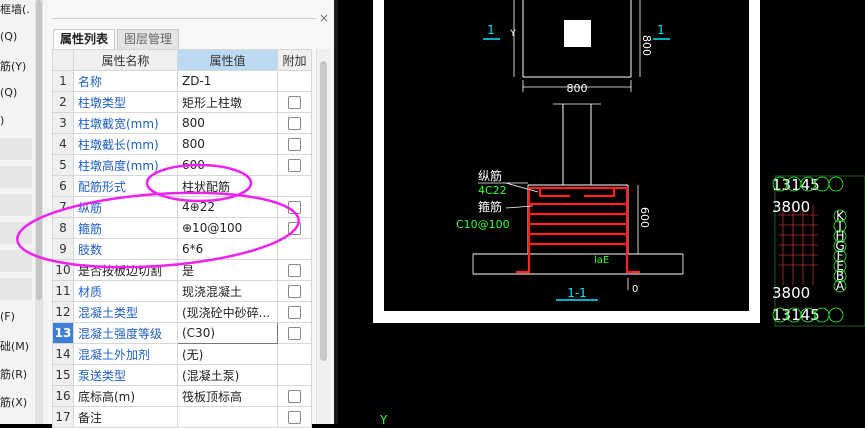  I want to click on row-number: 17, so click(63, 417).